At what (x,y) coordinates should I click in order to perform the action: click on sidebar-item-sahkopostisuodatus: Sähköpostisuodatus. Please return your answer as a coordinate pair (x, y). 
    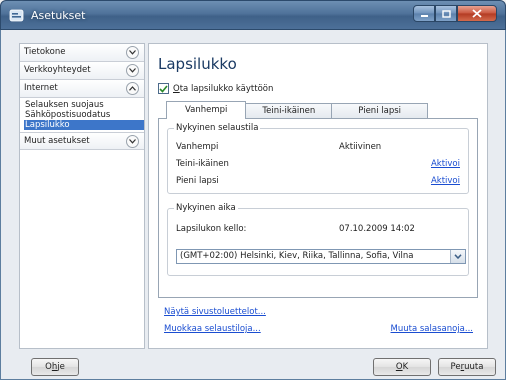
    Looking at the image, I should click on (84, 115).